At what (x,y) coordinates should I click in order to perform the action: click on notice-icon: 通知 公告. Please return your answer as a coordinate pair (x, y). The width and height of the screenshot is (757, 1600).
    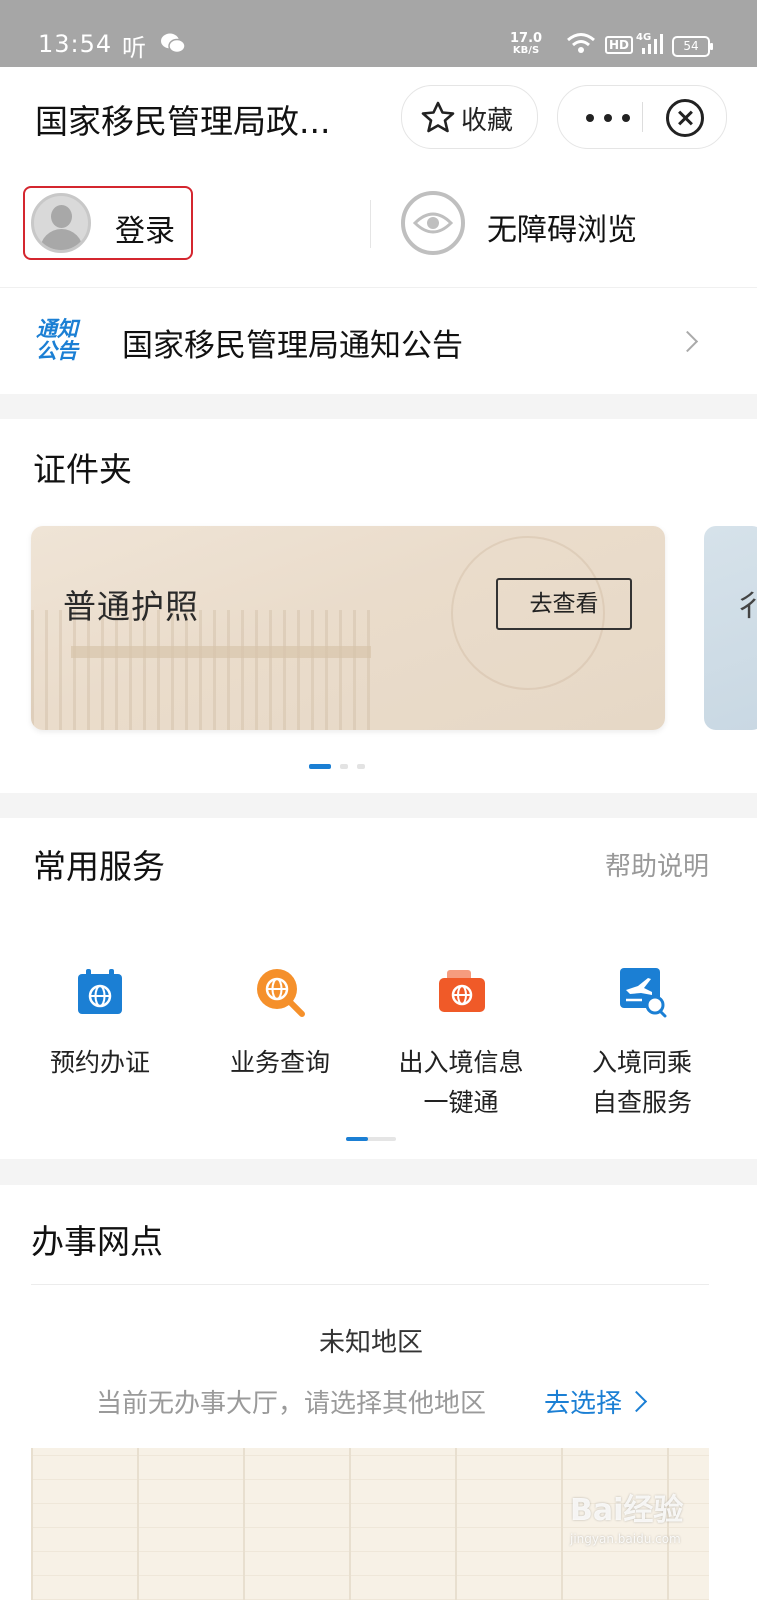
    Looking at the image, I should click on (66, 342).